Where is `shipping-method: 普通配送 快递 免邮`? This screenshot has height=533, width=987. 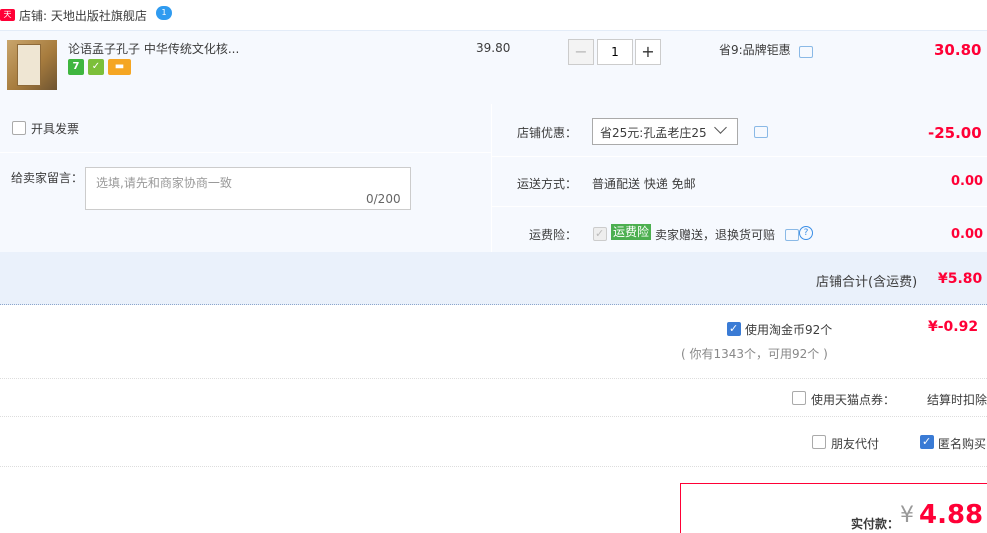
shipping-method: 普通配送 快递 免邮 is located at coordinates (644, 184).